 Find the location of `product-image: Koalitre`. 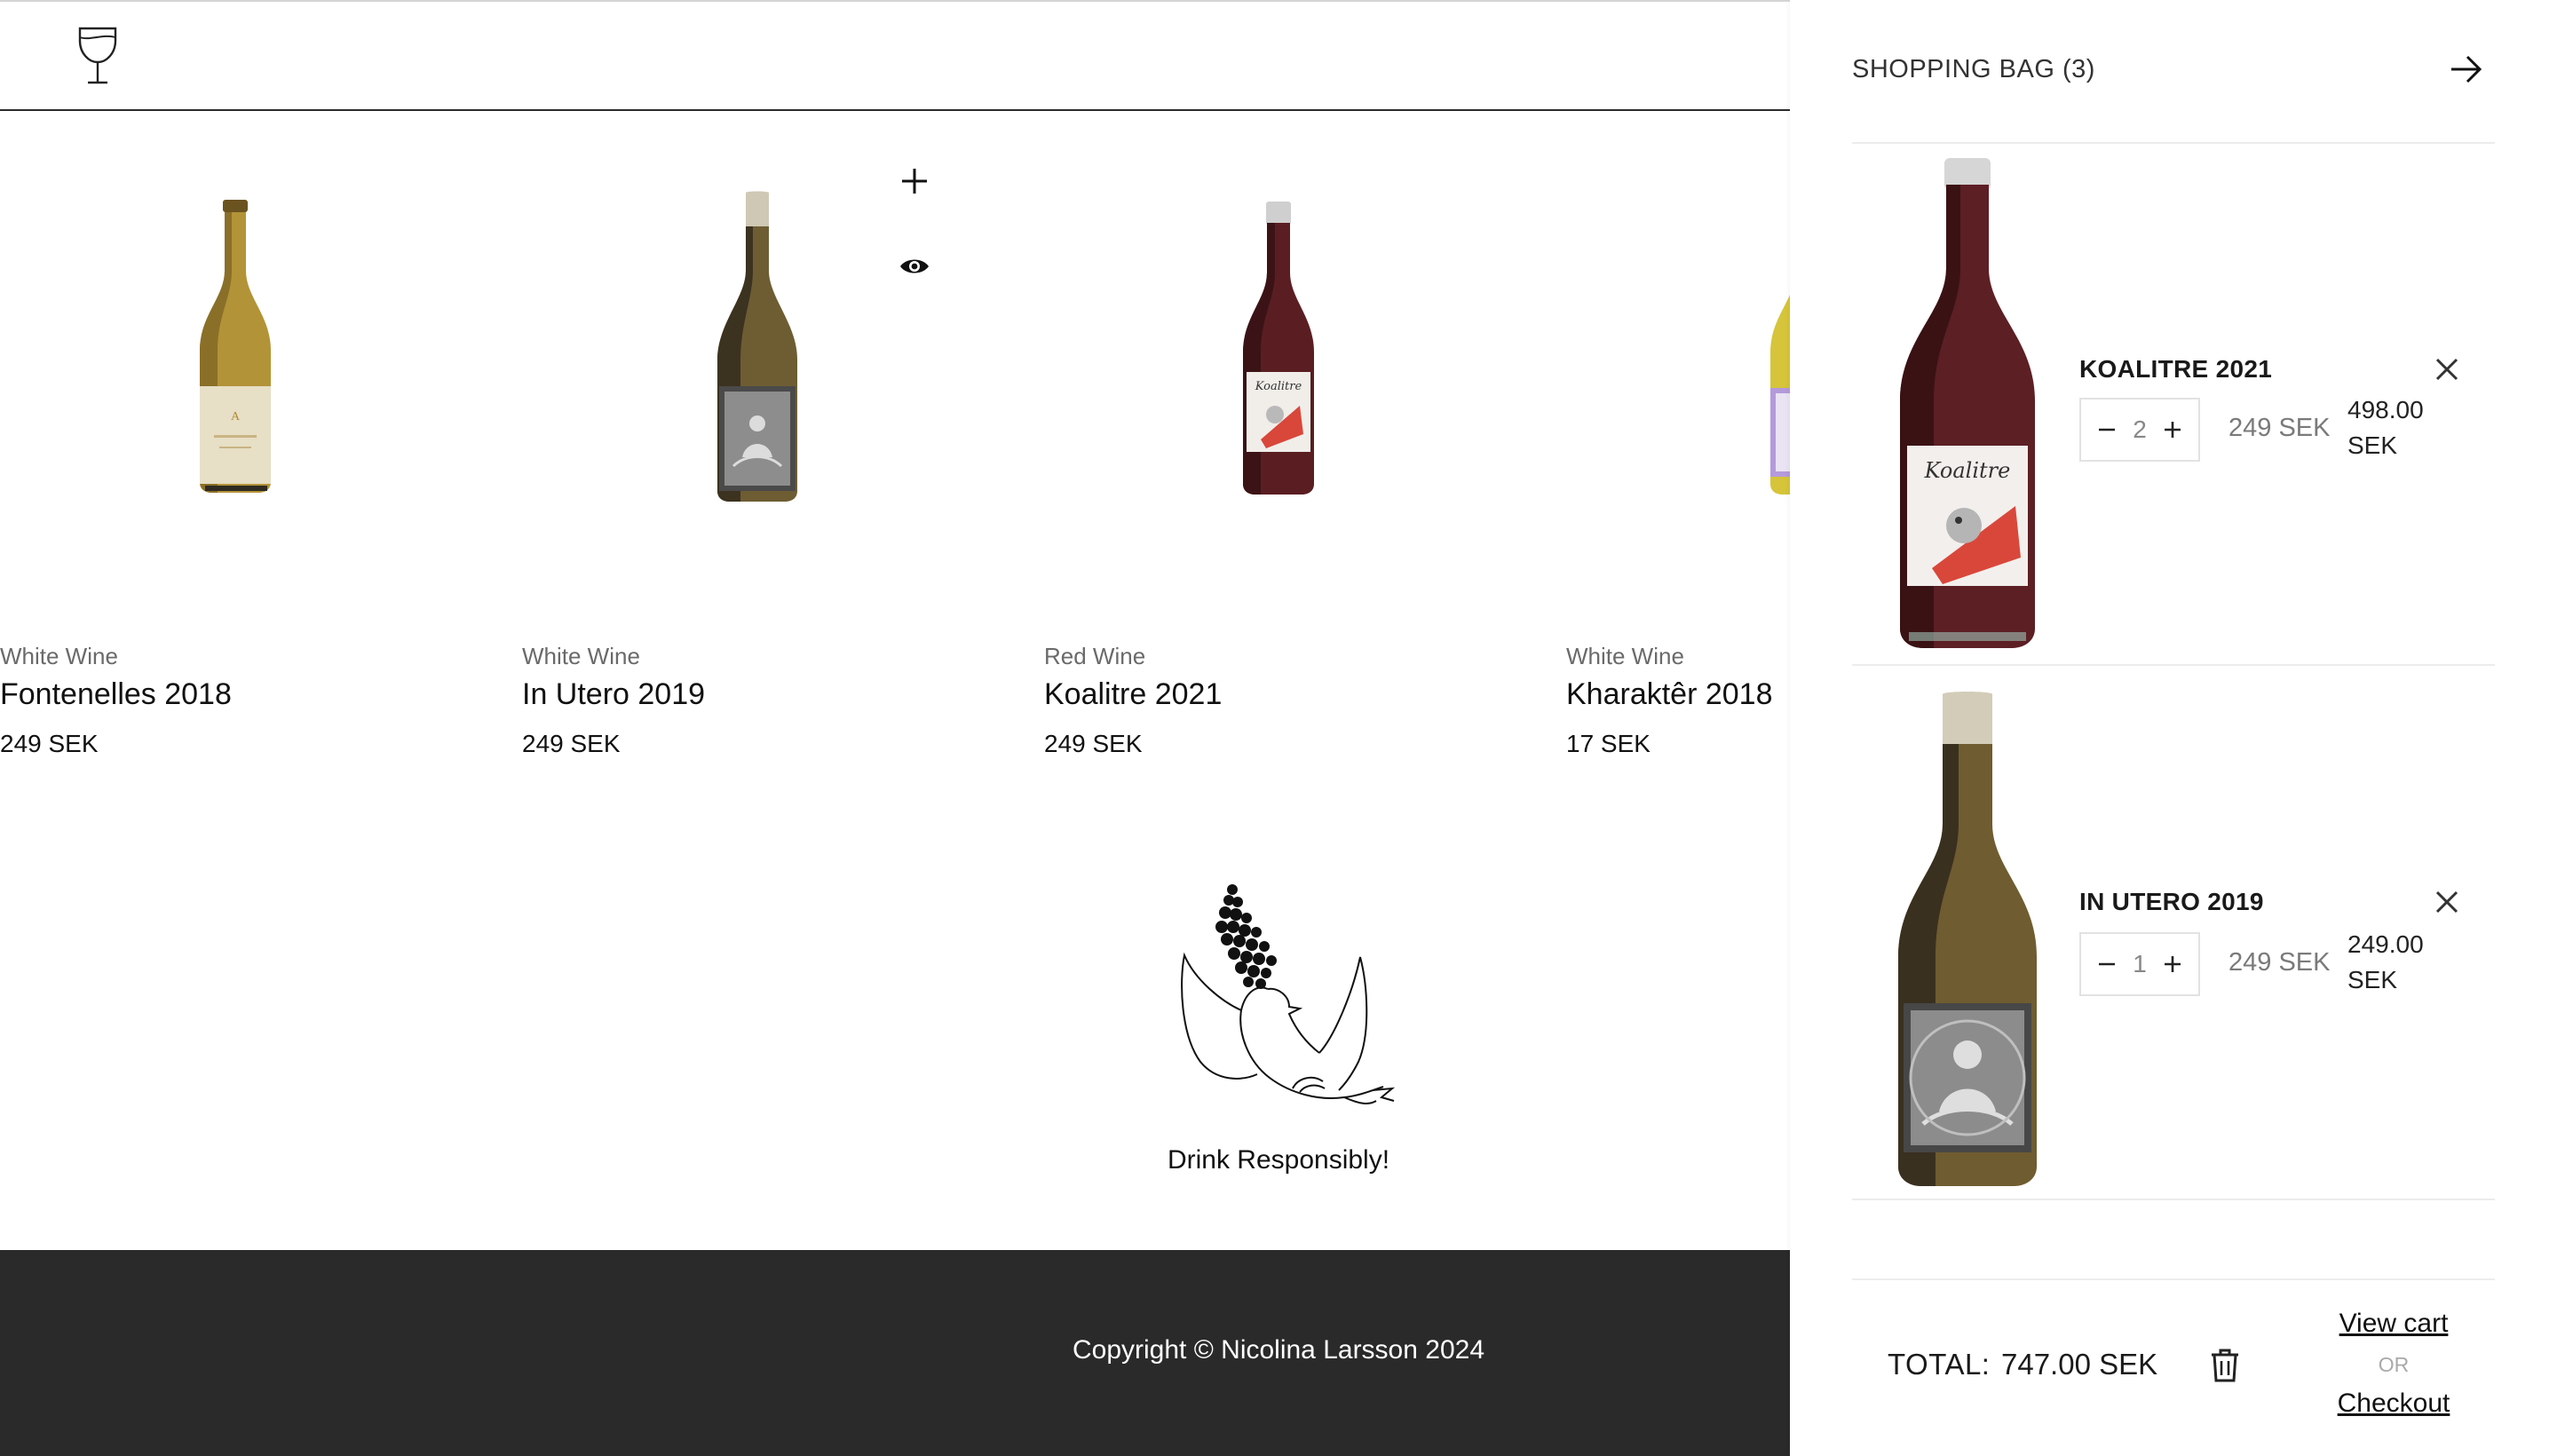

product-image: Koalitre is located at coordinates (1278, 404).